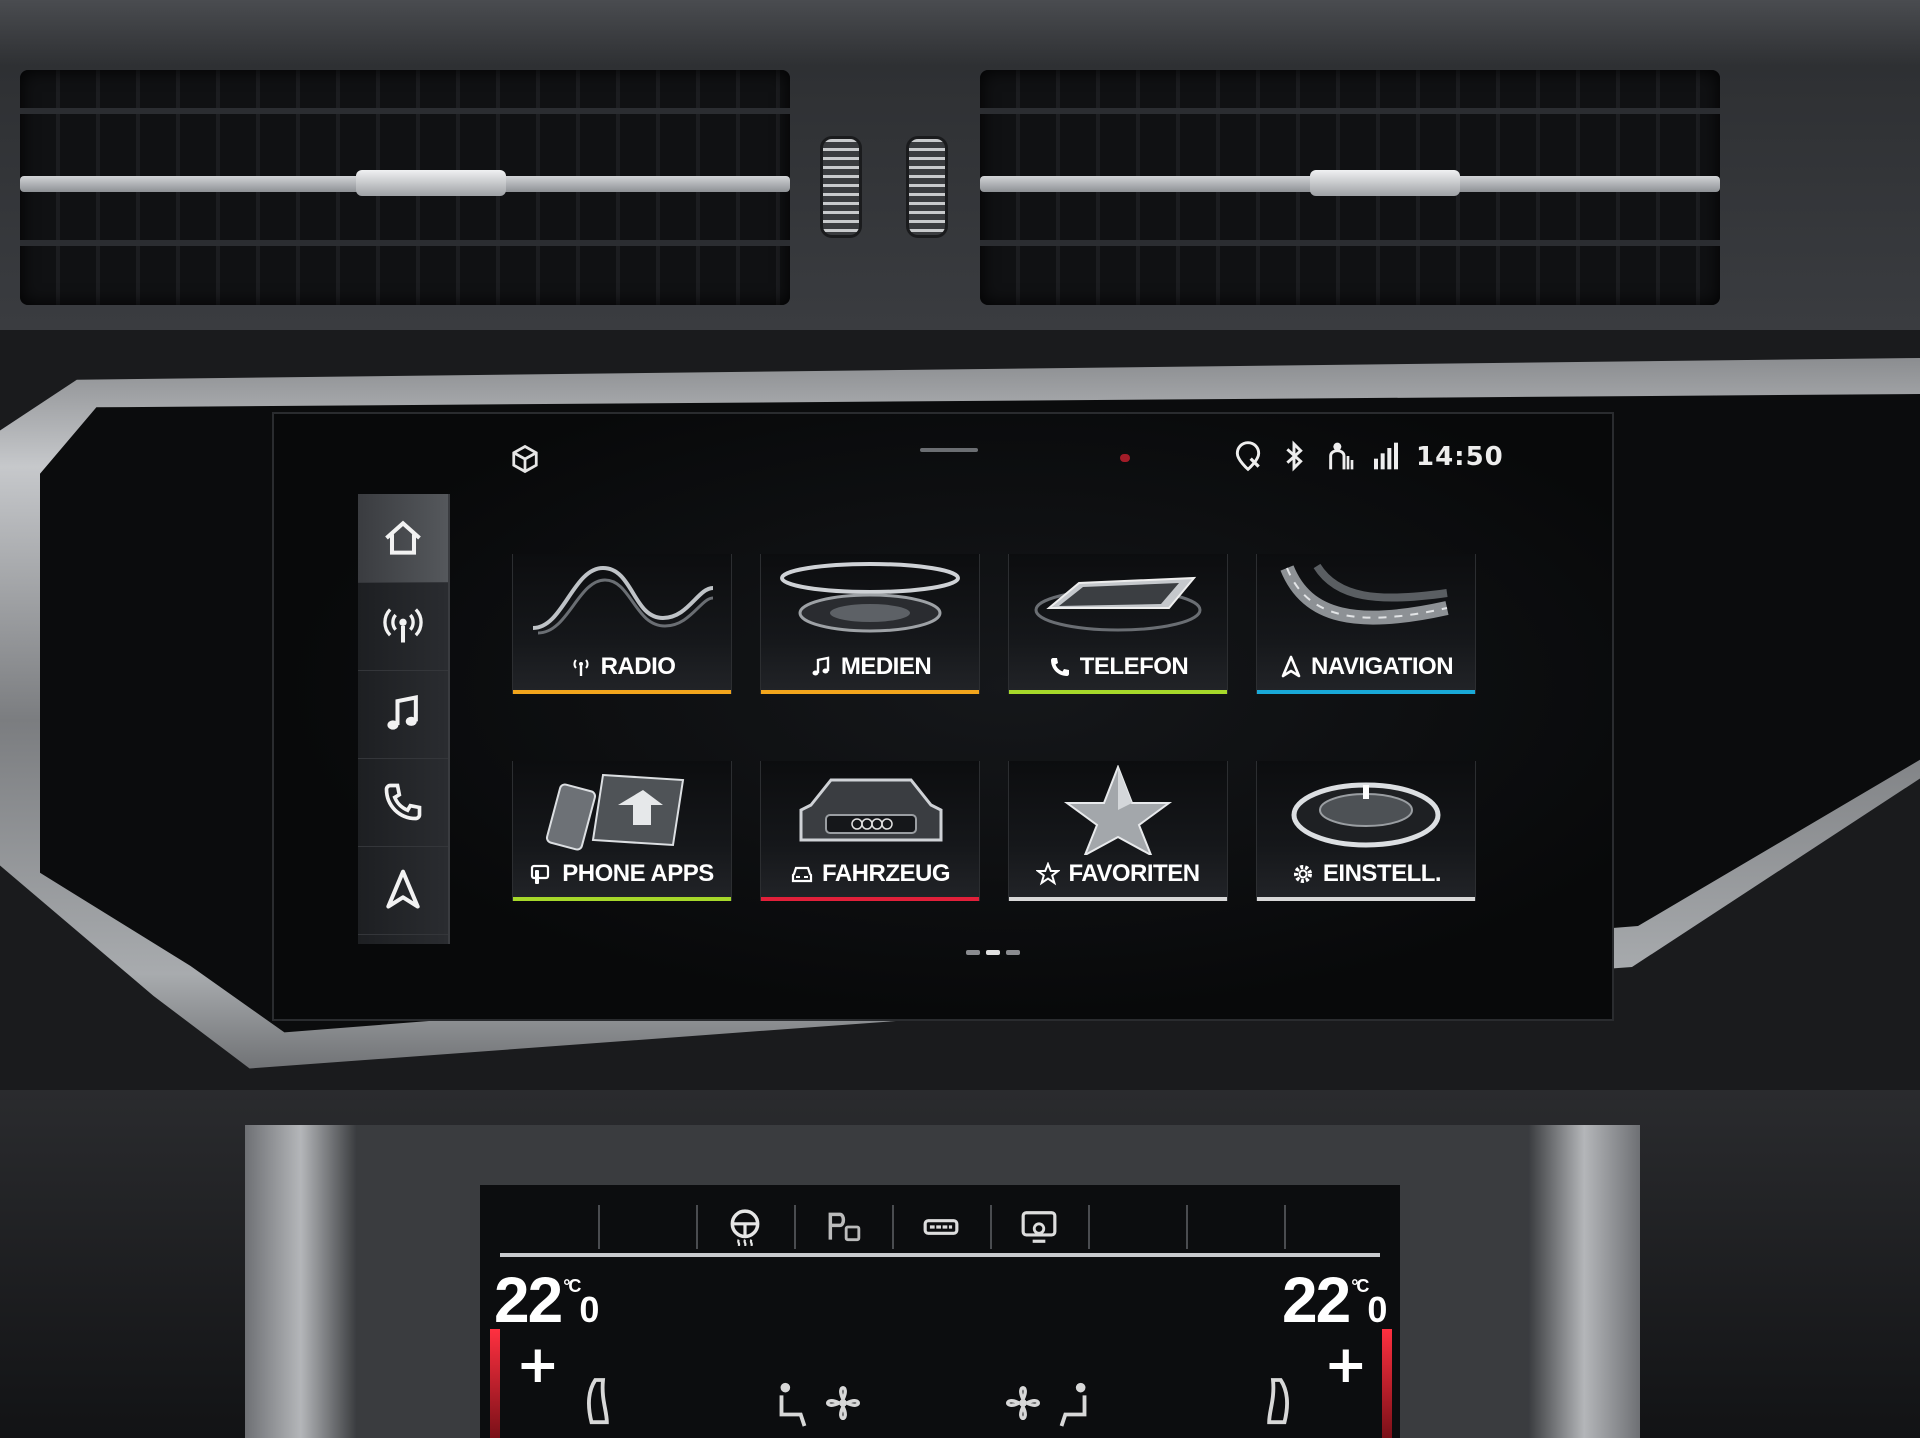  I want to click on phone-apps-icon, so click(540, 874).